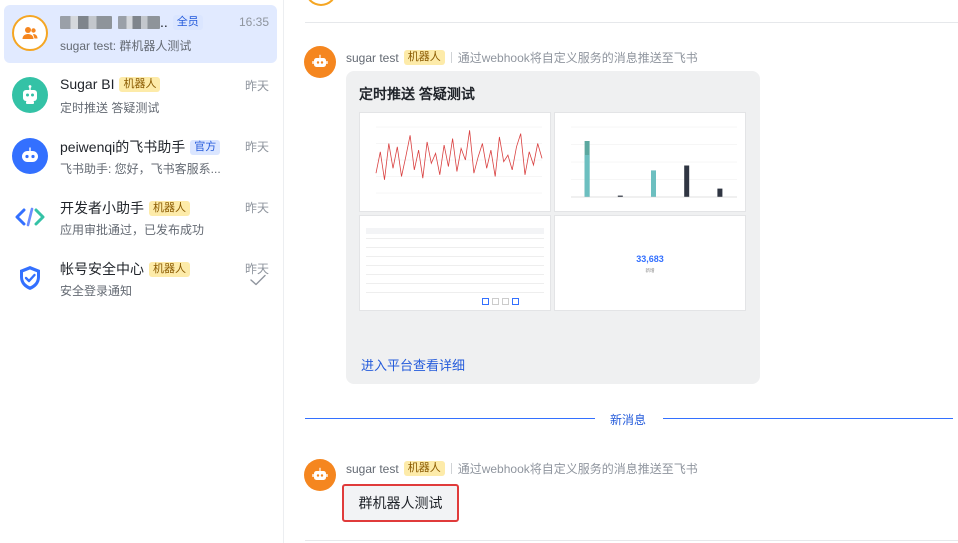  What do you see at coordinates (459, 155) in the screenshot?
I see `line-series` at bounding box center [459, 155].